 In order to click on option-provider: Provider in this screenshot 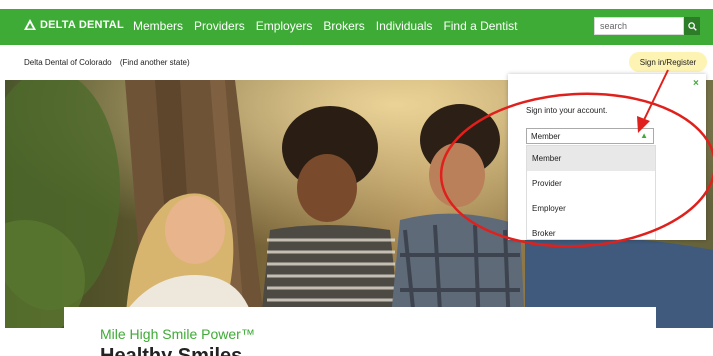, I will do `click(591, 183)`.